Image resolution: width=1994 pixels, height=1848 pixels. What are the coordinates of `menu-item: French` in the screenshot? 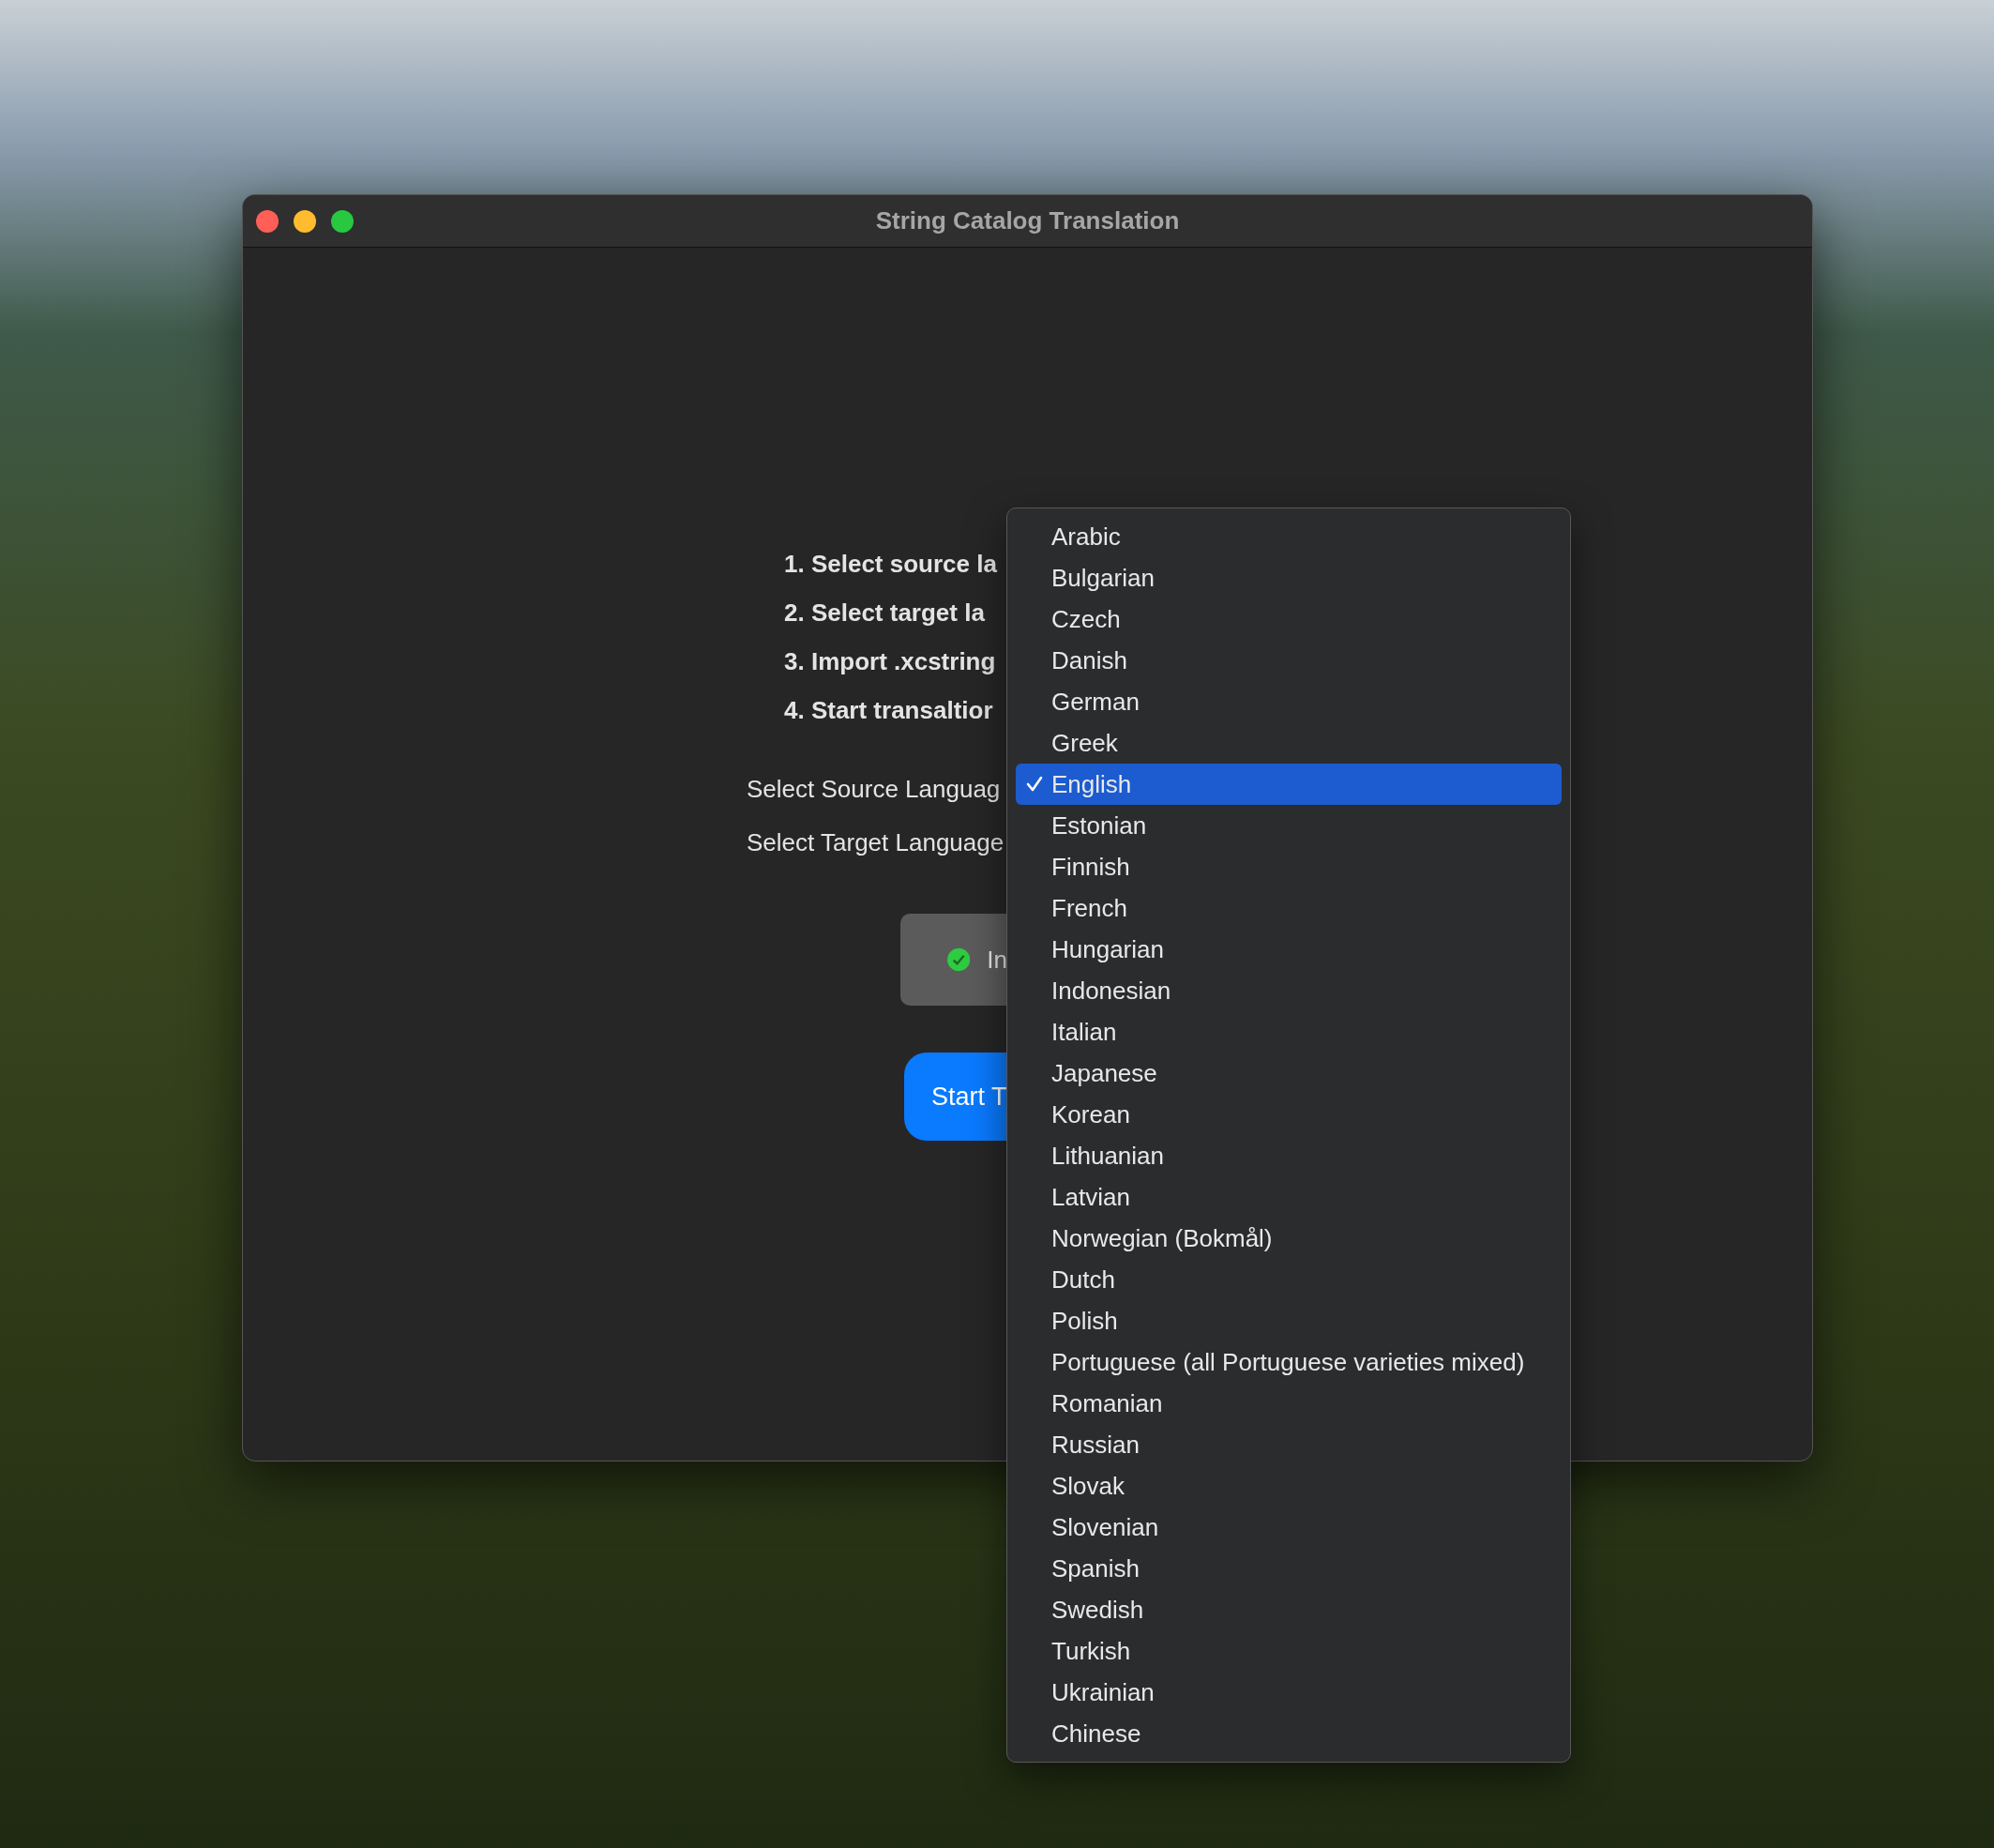 It's located at (1289, 908).